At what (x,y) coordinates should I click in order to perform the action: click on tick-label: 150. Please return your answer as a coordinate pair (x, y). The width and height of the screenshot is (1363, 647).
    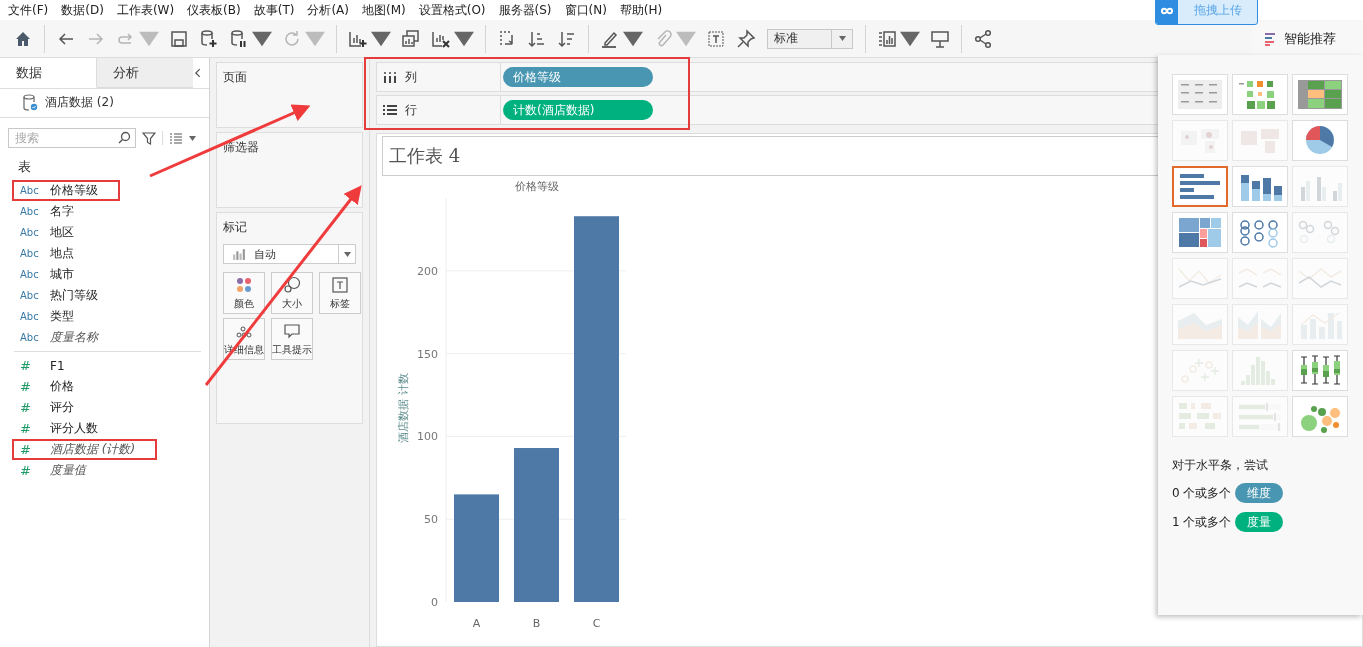
    Looking at the image, I should click on (427, 354).